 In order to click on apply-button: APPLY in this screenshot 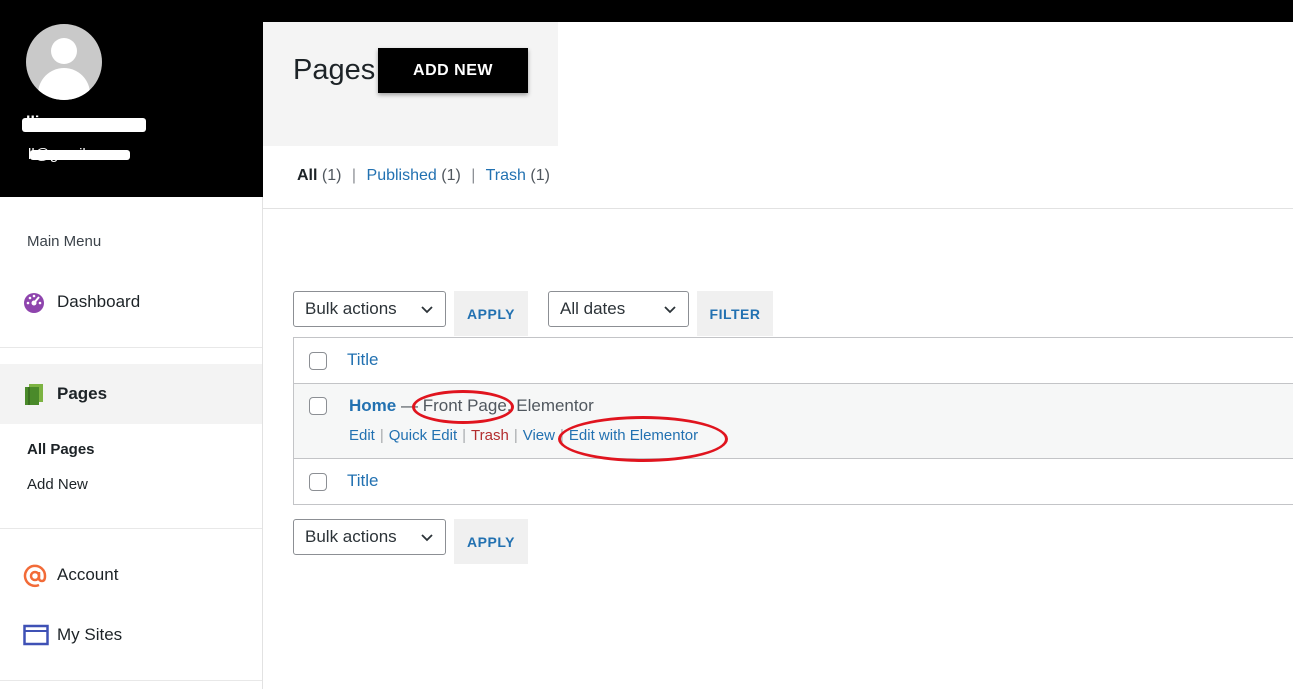, I will do `click(491, 313)`.